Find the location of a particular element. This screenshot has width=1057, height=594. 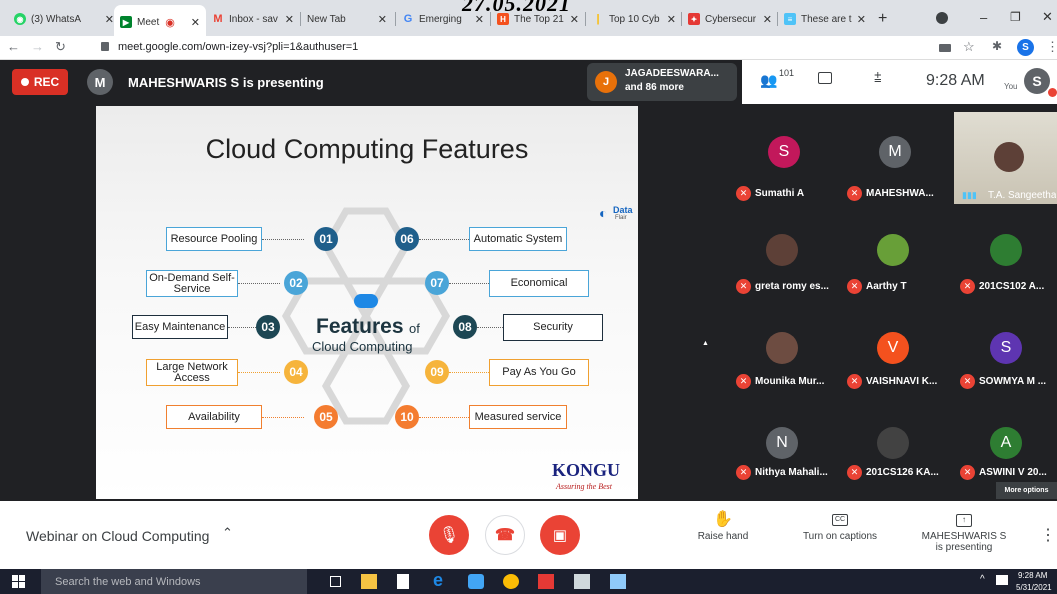

meeting-title: Webinar on Cloud Computing is located at coordinates (117, 536).